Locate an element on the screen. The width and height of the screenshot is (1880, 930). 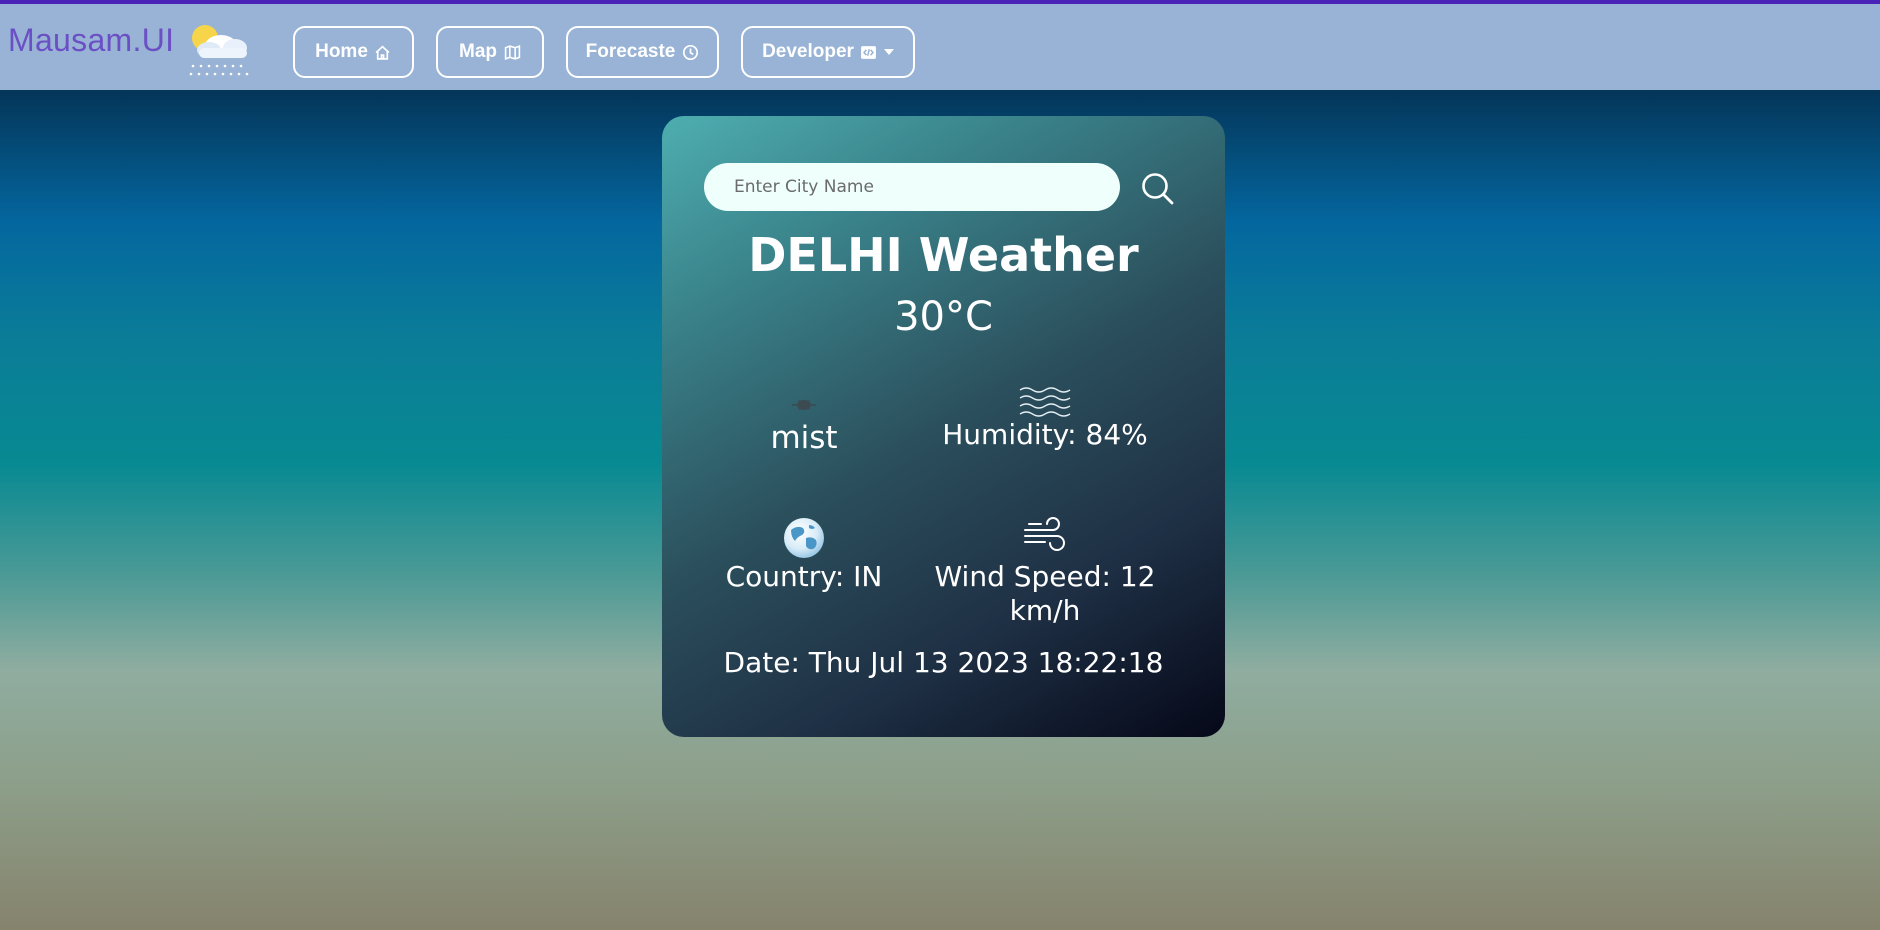
mist-icon is located at coordinates (804, 405).